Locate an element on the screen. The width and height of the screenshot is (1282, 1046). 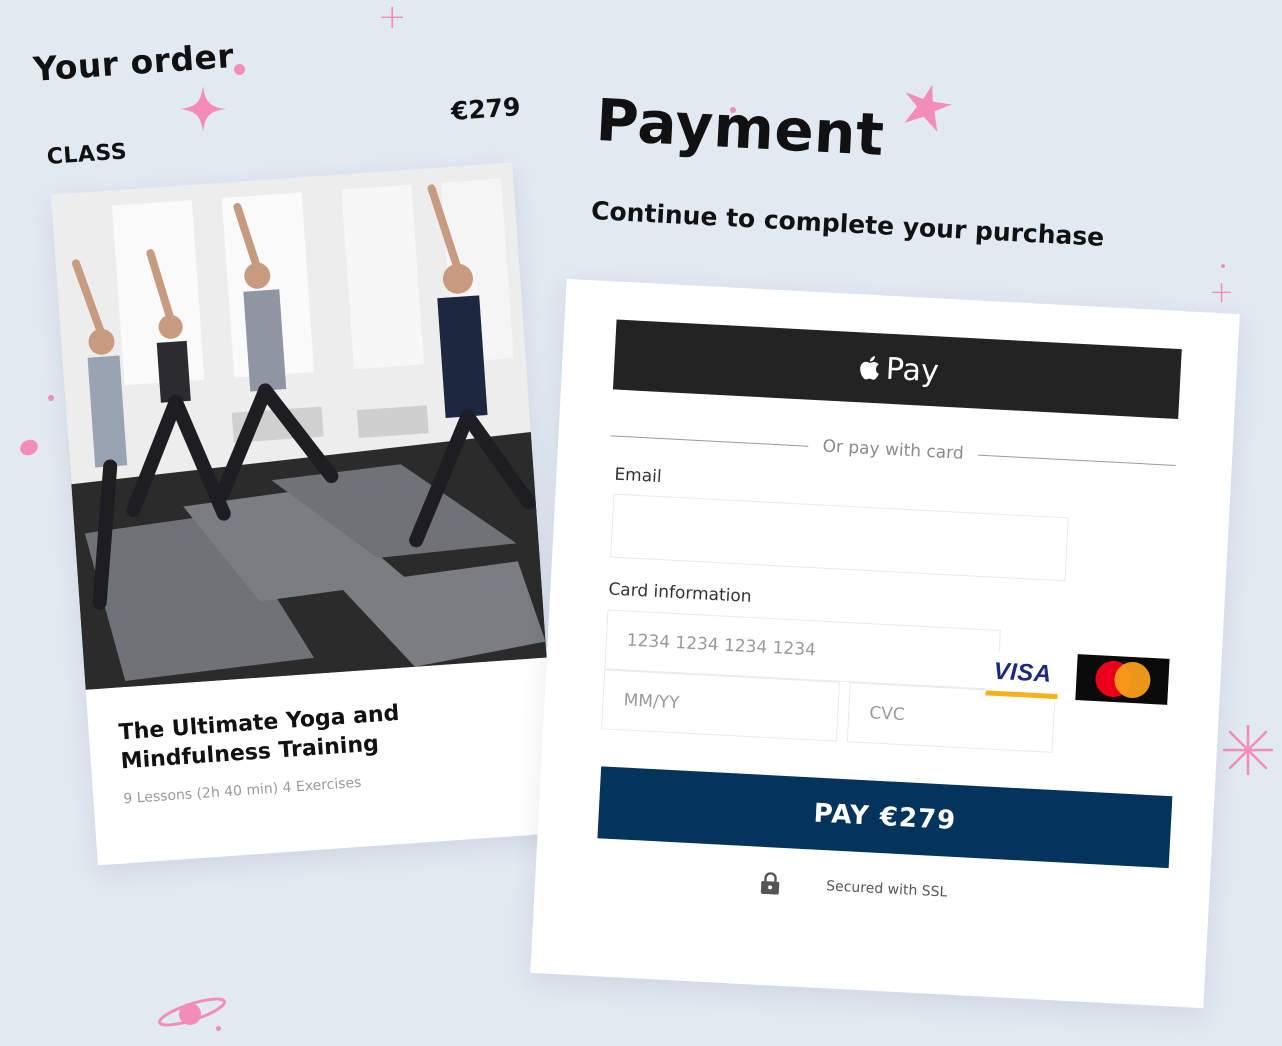
email-field is located at coordinates (839, 537).